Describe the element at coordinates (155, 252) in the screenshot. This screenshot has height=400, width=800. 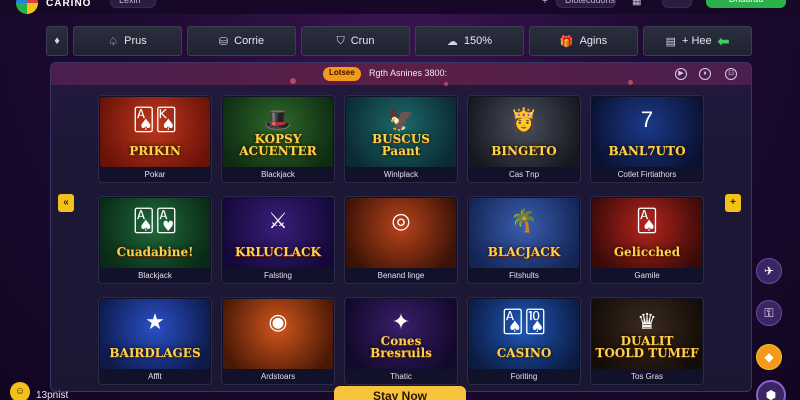
I see `game-art-title: Cuadabine!` at that location.